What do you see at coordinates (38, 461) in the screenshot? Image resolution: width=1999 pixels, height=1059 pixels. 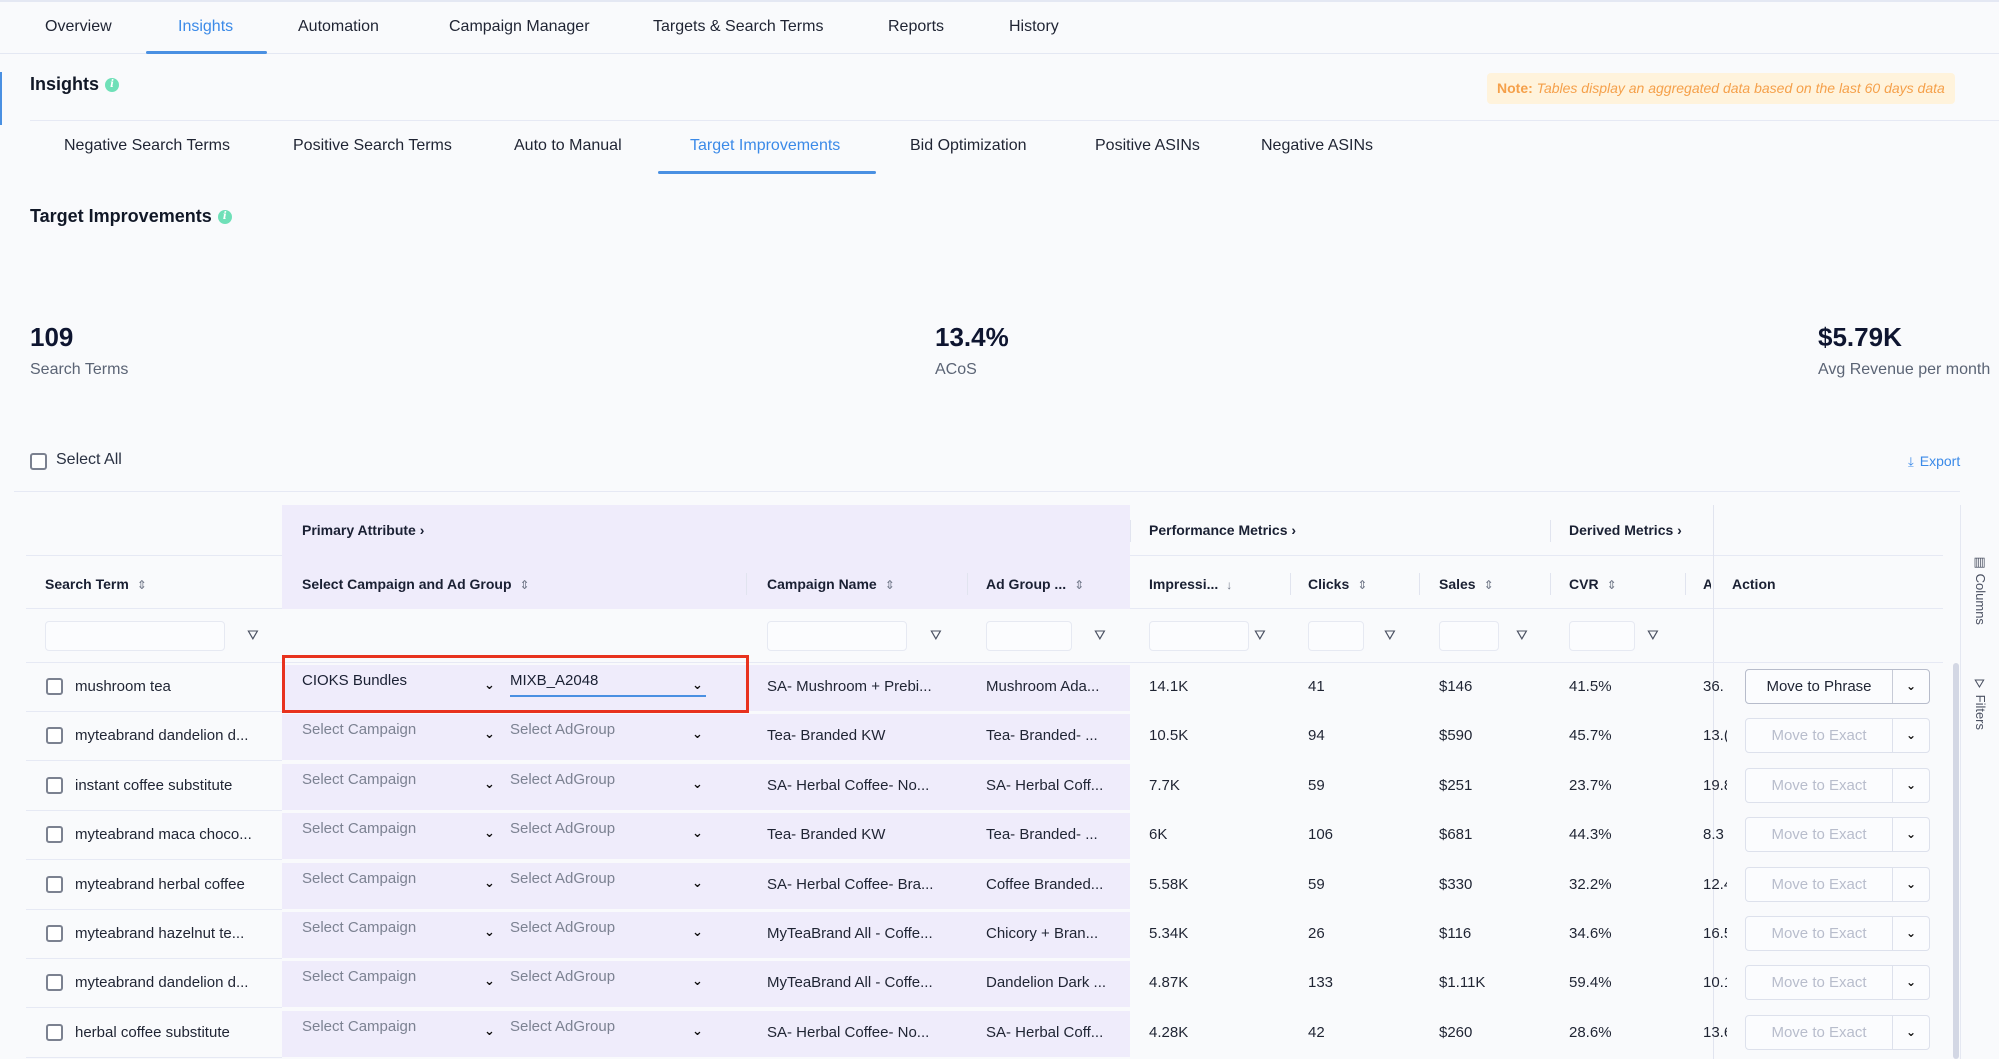 I see `select-all-checkbox` at bounding box center [38, 461].